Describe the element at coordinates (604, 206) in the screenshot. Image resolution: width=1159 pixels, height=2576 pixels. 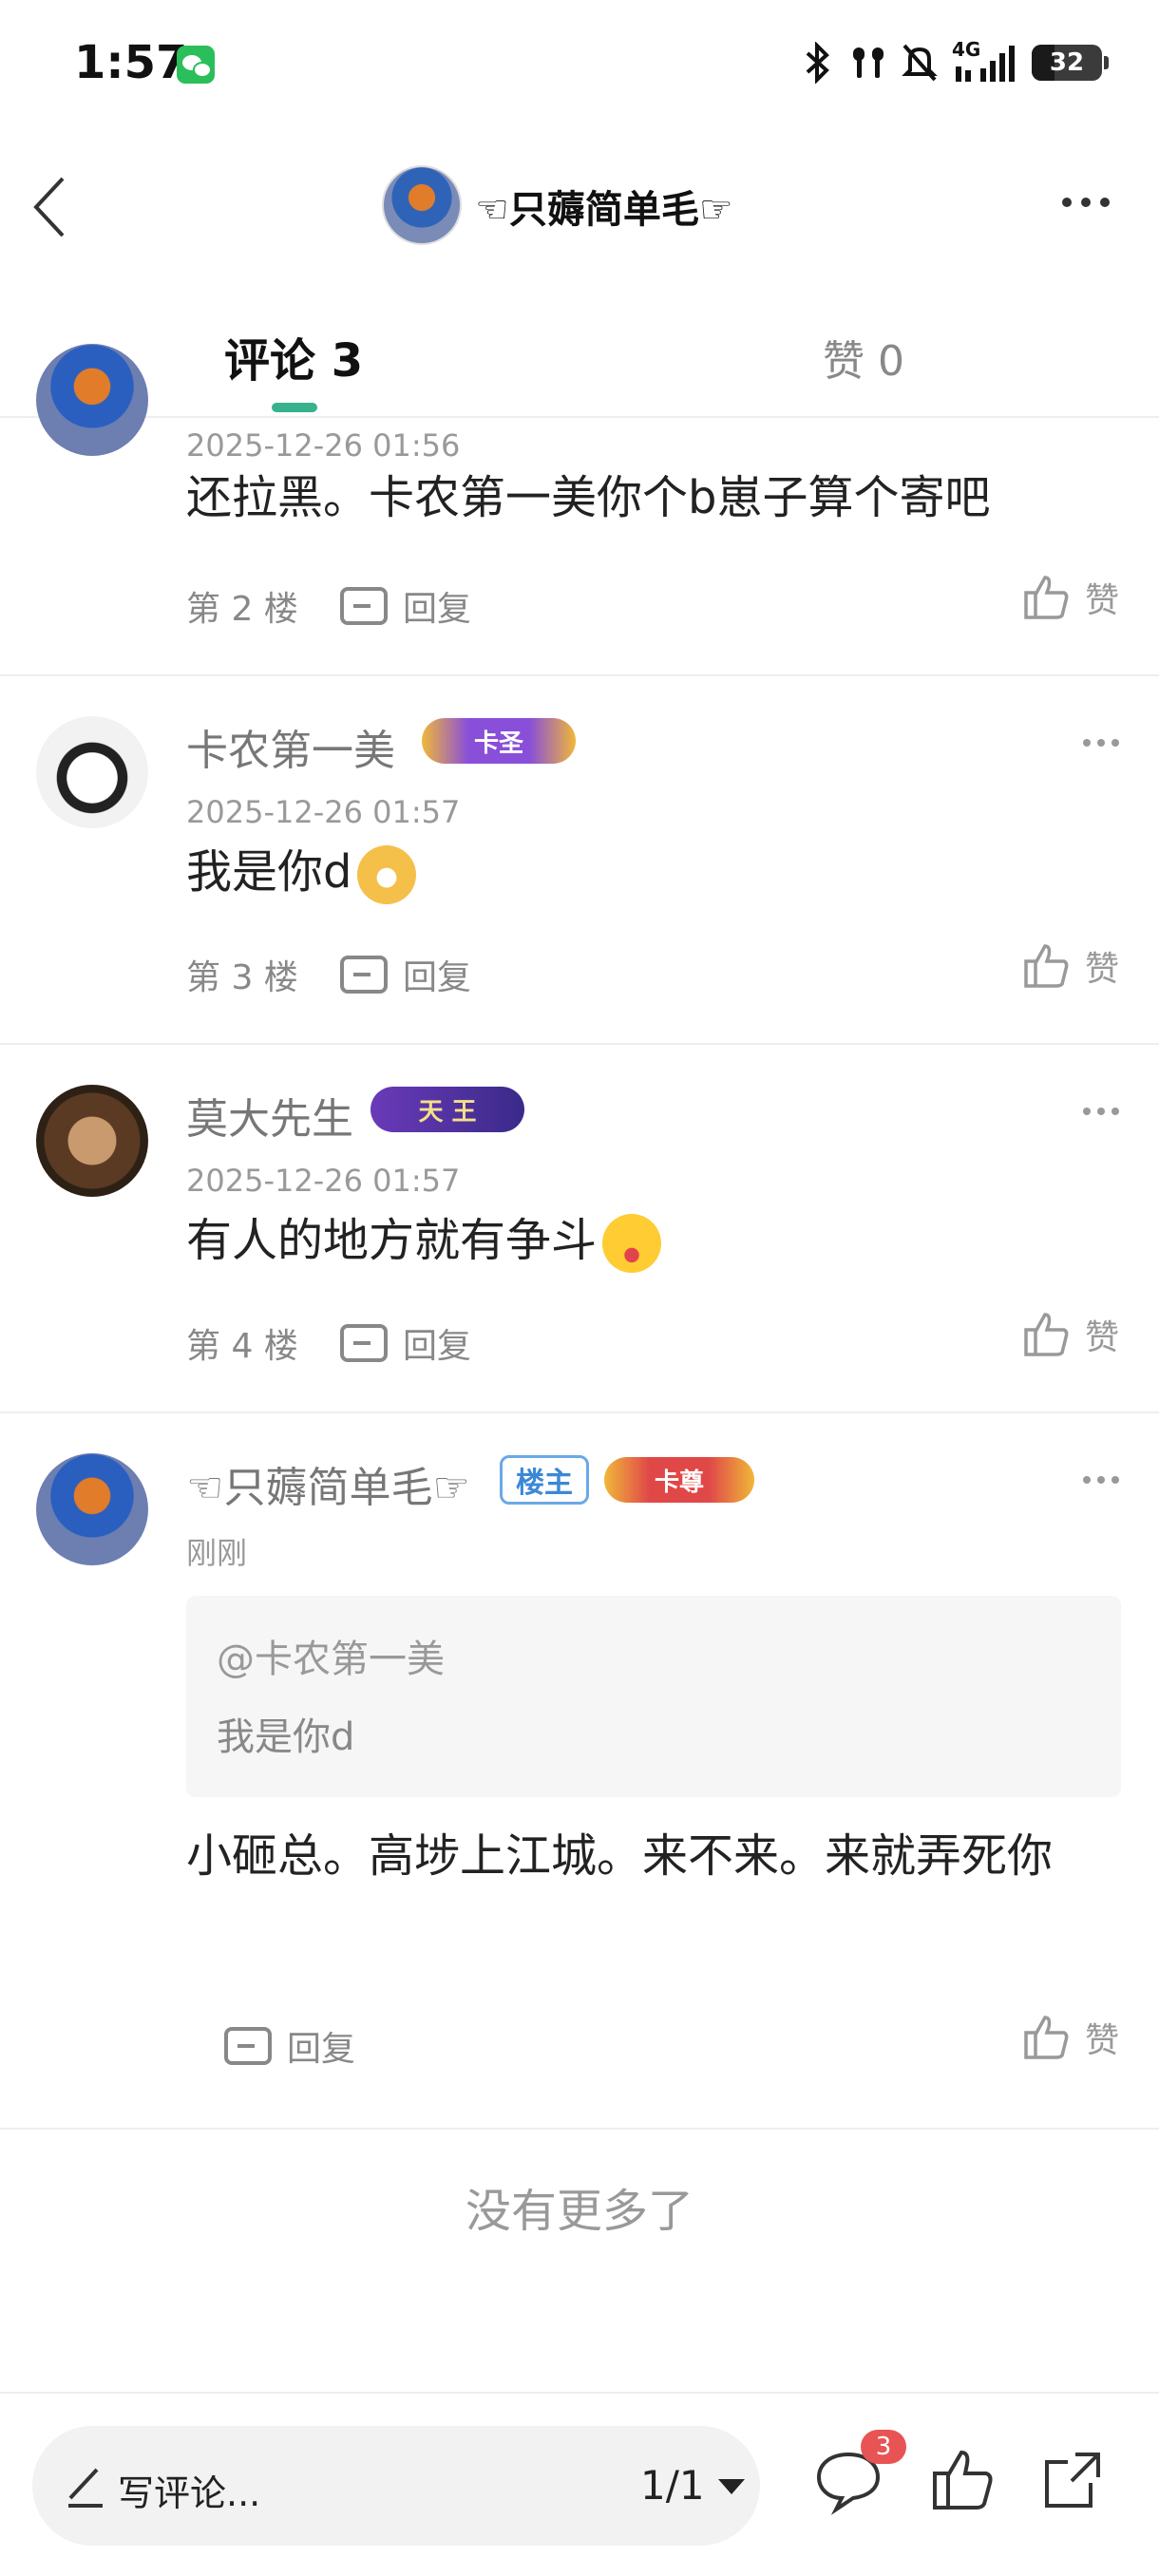
I see `page-title: ☜只薅简单毛☞` at that location.